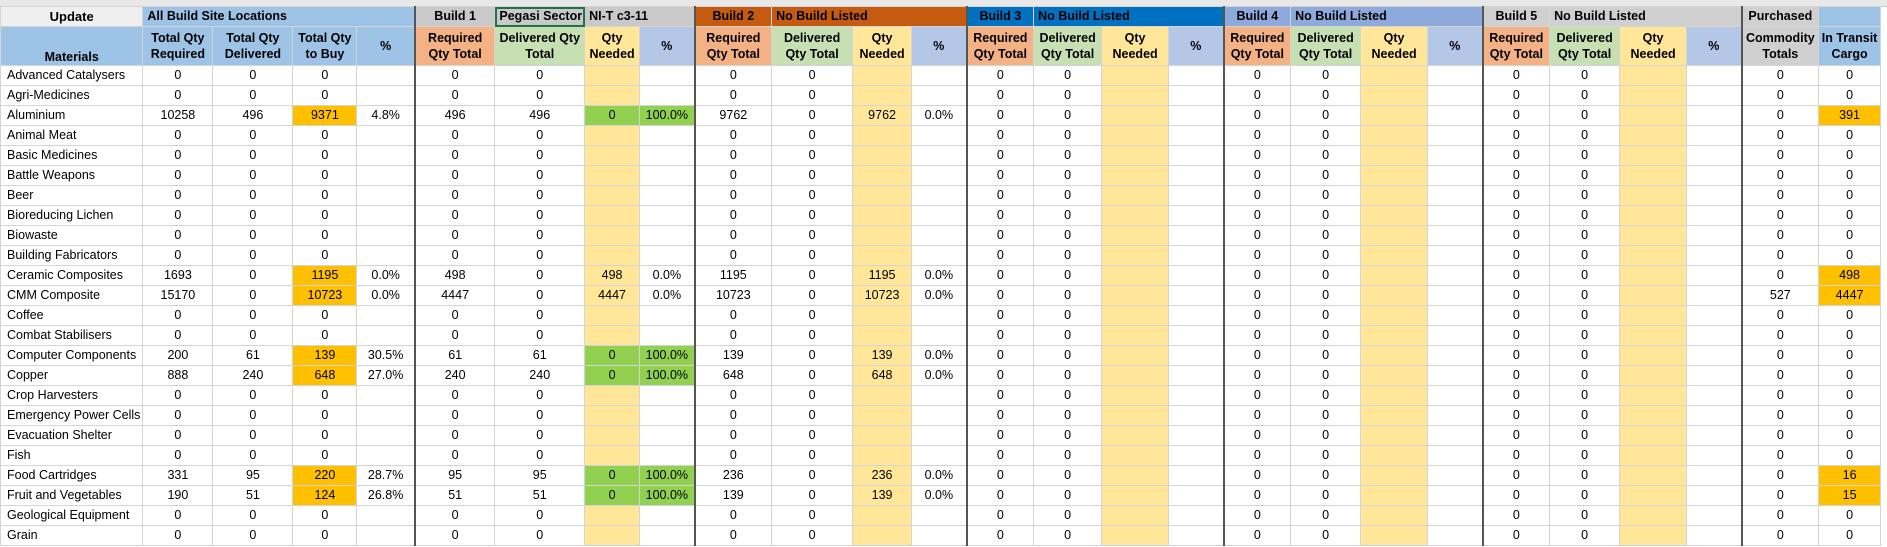 This screenshot has width=1887, height=547. Describe the element at coordinates (72, 455) in the screenshot. I see `material-name: Fish` at that location.